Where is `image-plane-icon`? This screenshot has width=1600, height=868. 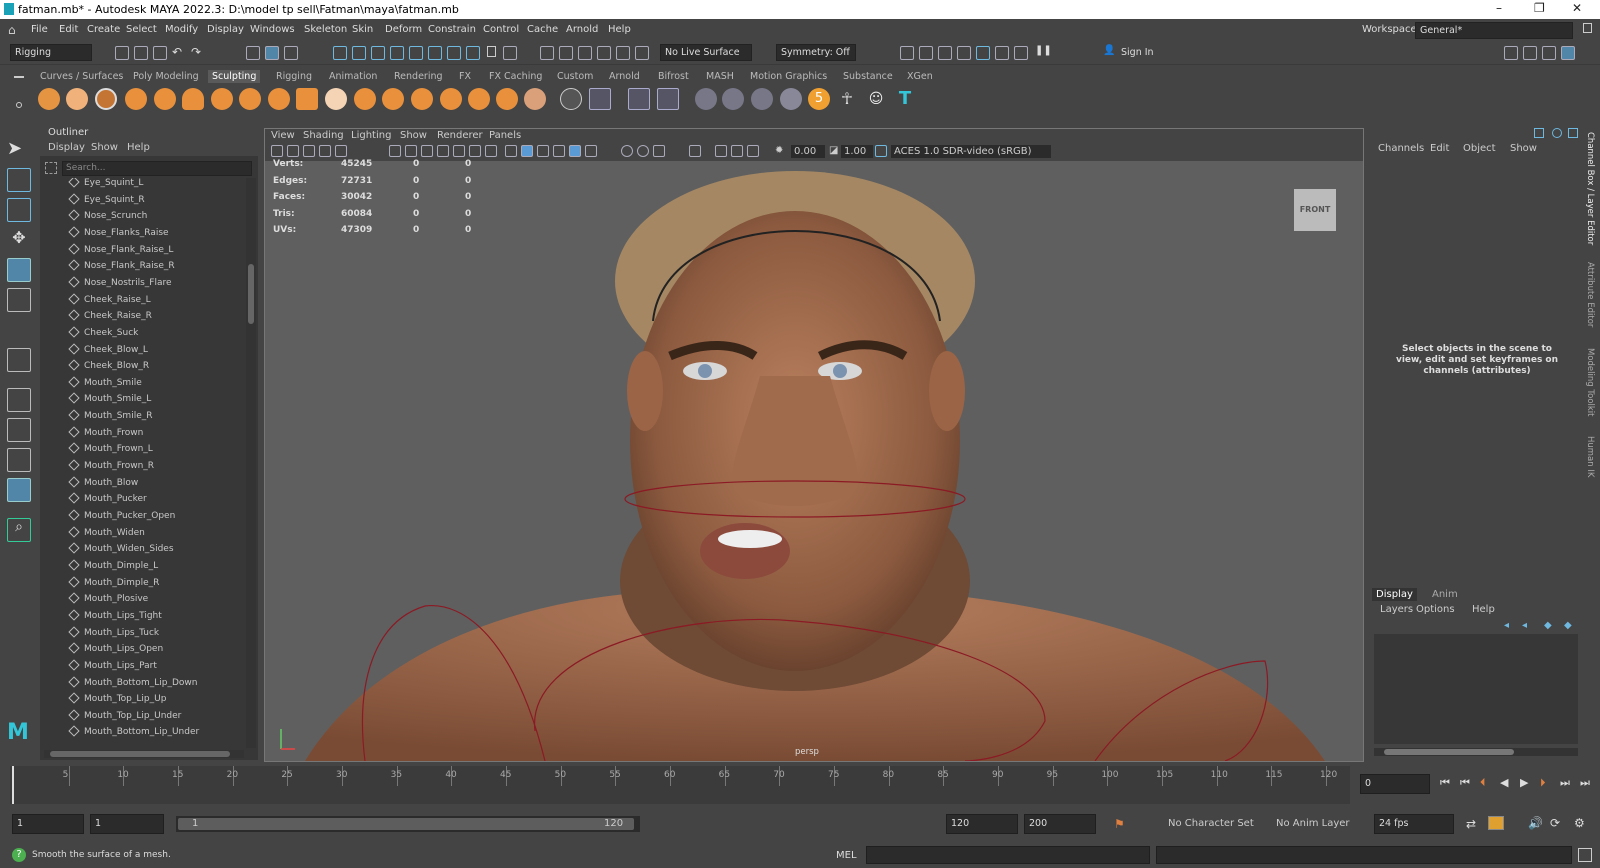 image-plane-icon is located at coordinates (325, 151).